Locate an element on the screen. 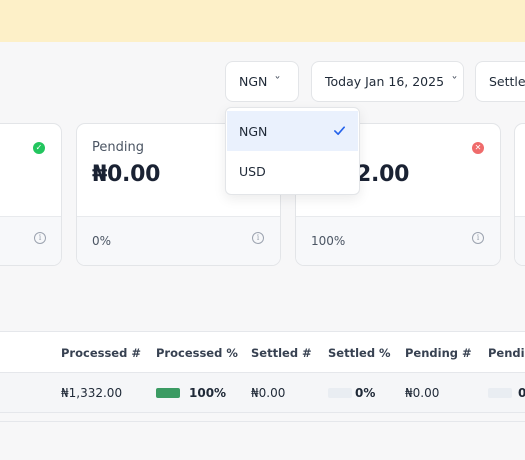 This screenshot has height=460, width=525. checkmark-icon is located at coordinates (339, 131).